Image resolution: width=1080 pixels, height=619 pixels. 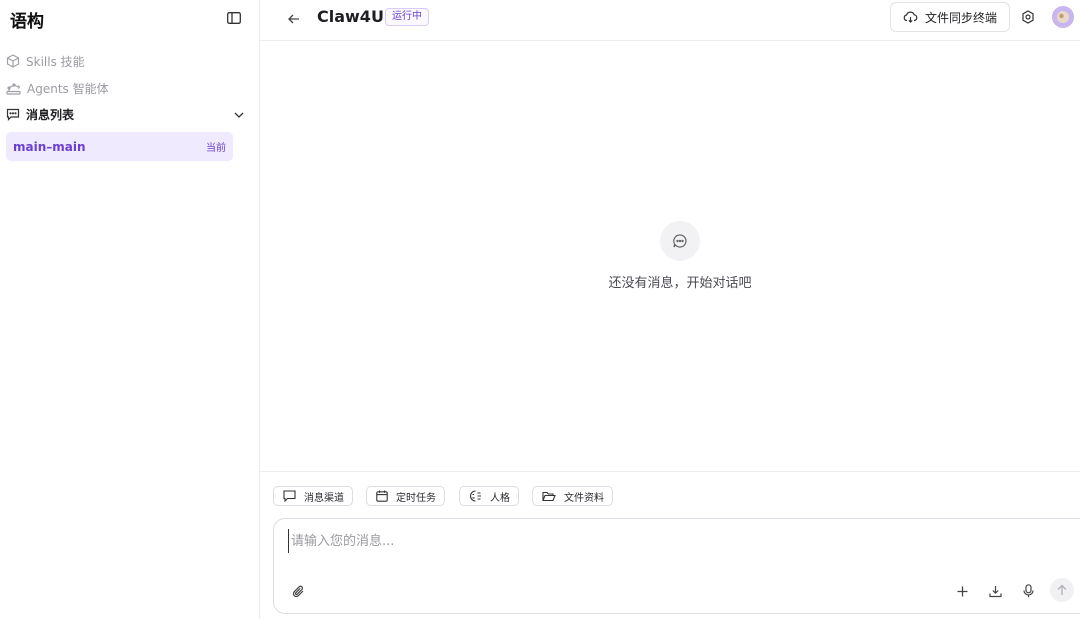 I want to click on file-sync-label: 文件同步终端, so click(x=960, y=17).